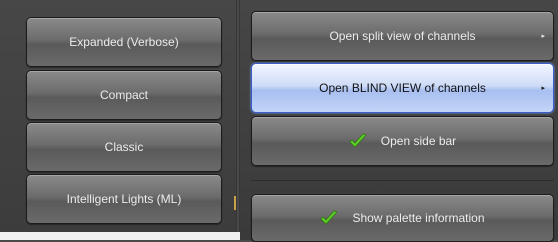 The height and width of the screenshot is (242, 558). I want to click on open-side-bar-button: Open side bar, so click(402, 141).